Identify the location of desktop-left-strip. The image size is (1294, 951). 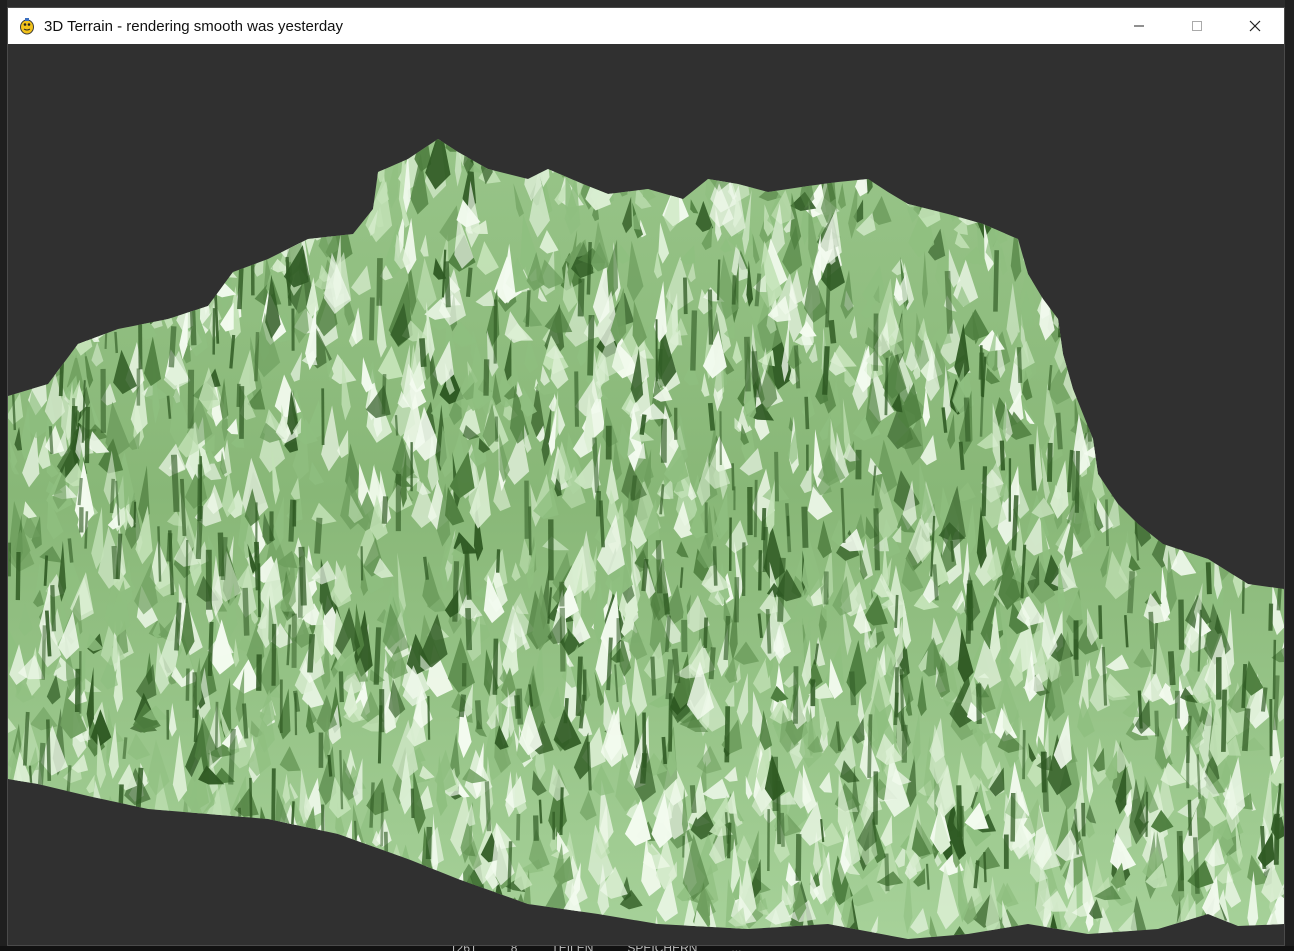
(3, 475).